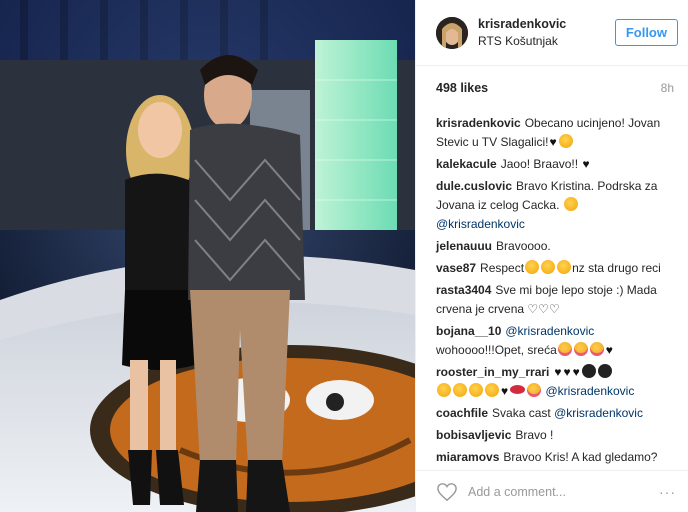 This screenshot has height=512, width=688. Describe the element at coordinates (546, 41) in the screenshot. I see `post-location: RTS Košutnjak` at that location.